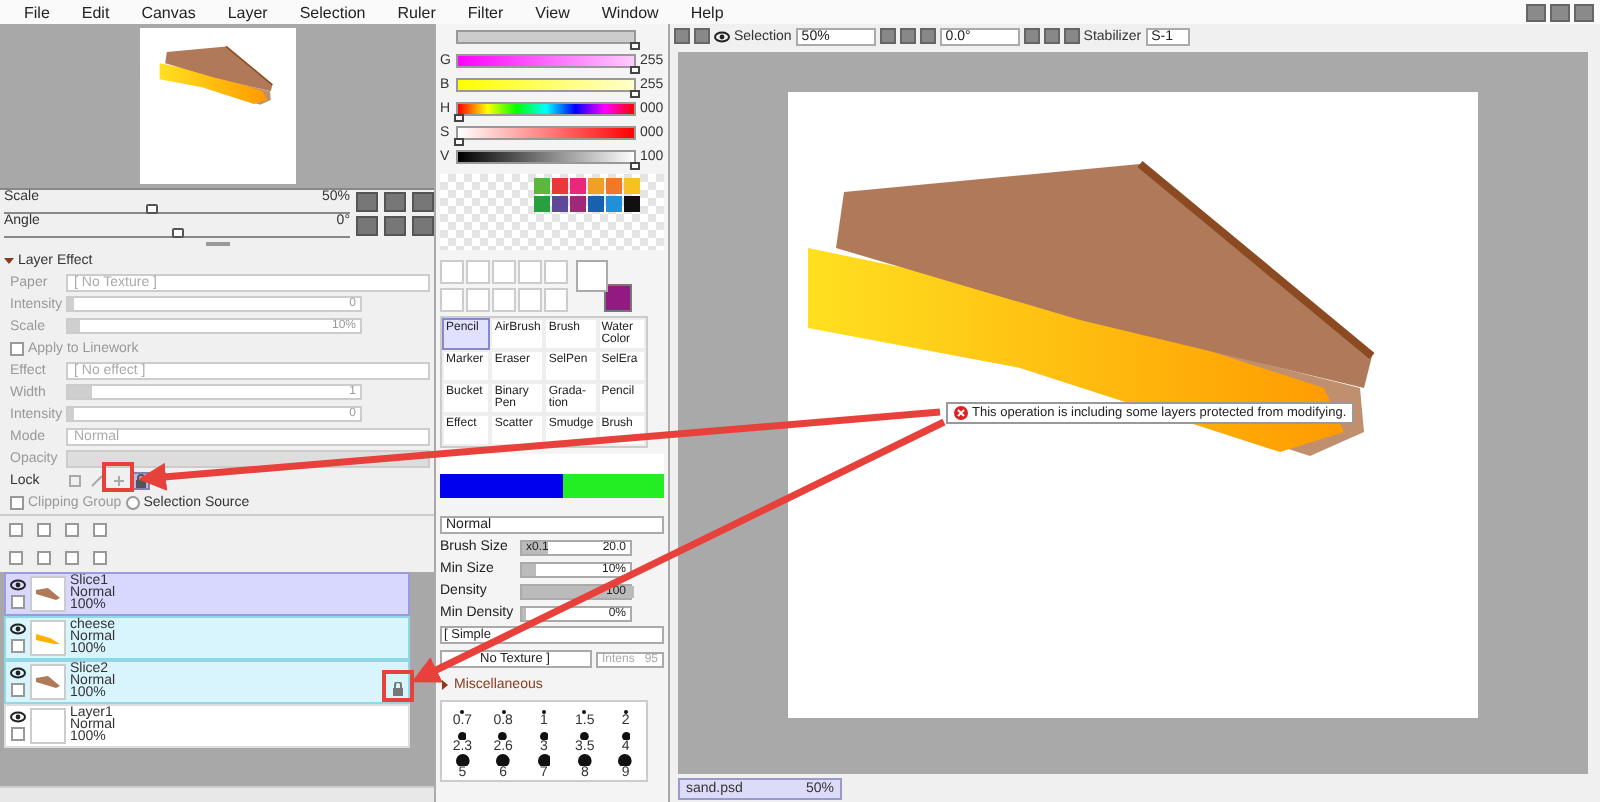 Image resolution: width=1600 pixels, height=802 pixels. What do you see at coordinates (217, 243) in the screenshot?
I see `resize-handle` at bounding box center [217, 243].